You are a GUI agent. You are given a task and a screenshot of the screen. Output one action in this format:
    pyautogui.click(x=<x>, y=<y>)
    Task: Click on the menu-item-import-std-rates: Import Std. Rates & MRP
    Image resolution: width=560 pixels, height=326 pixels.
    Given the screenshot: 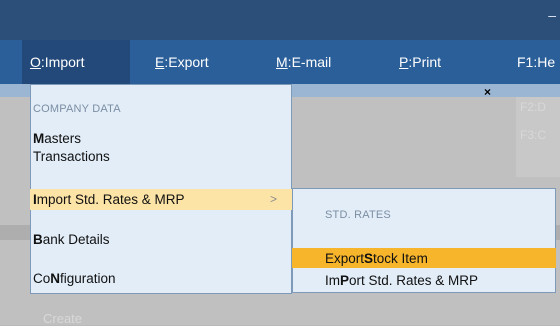 What is the action you would take?
    pyautogui.click(x=161, y=199)
    